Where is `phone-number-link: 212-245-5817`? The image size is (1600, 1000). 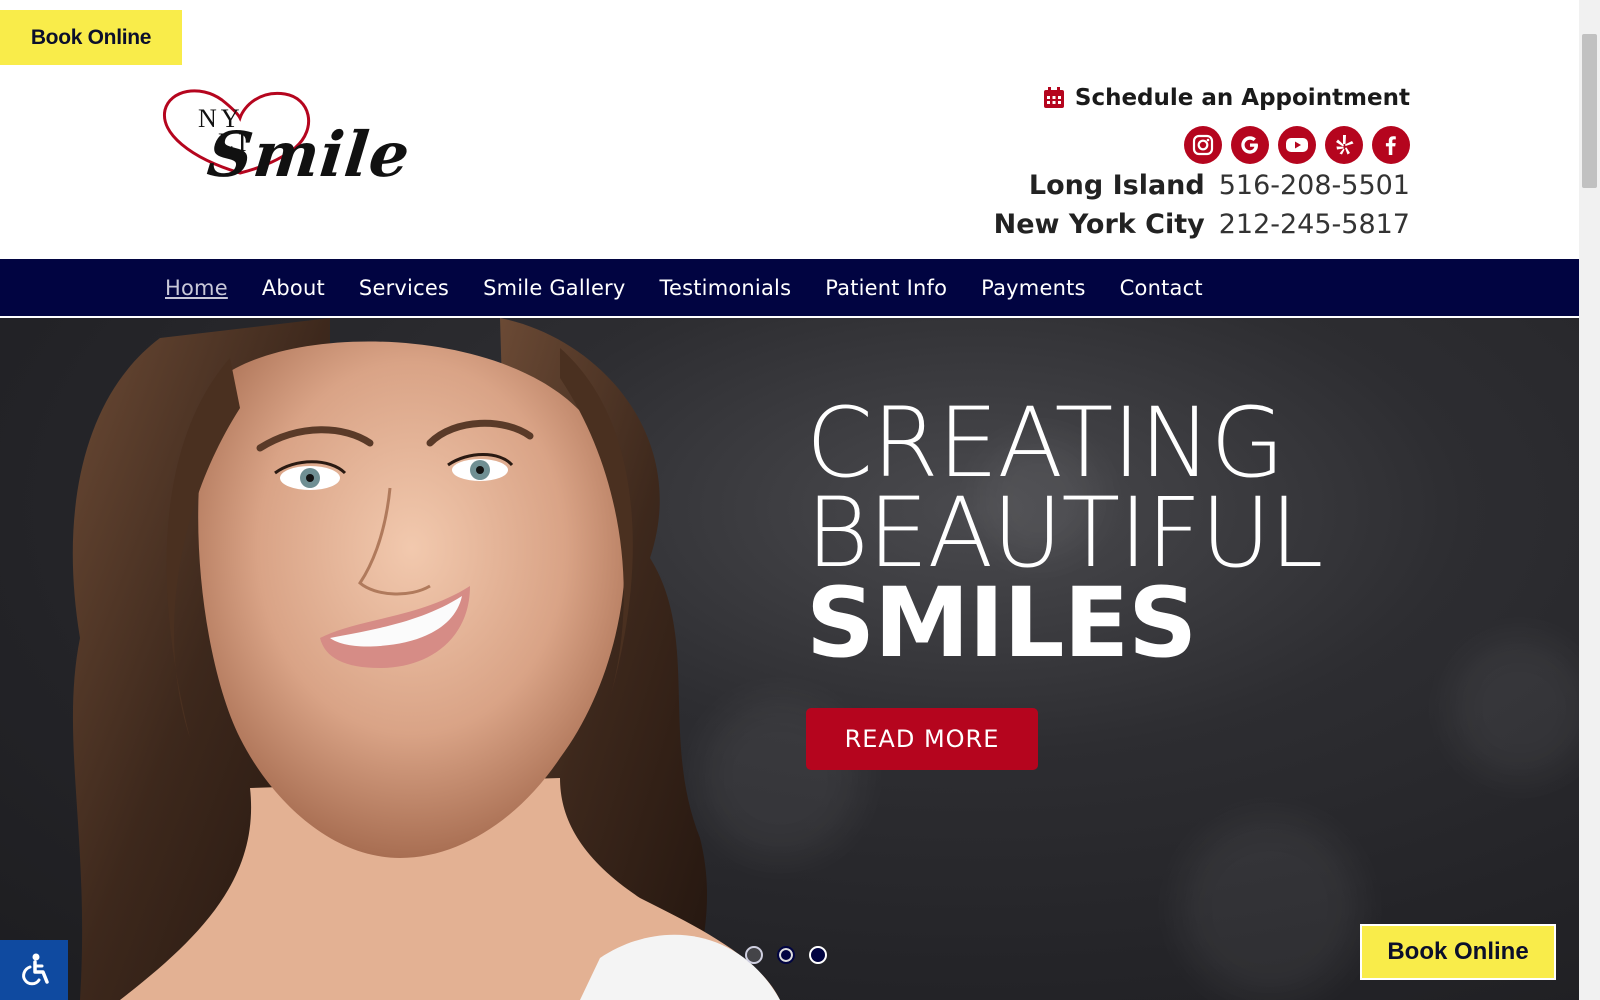 phone-number-link: 212-245-5817 is located at coordinates (1314, 224).